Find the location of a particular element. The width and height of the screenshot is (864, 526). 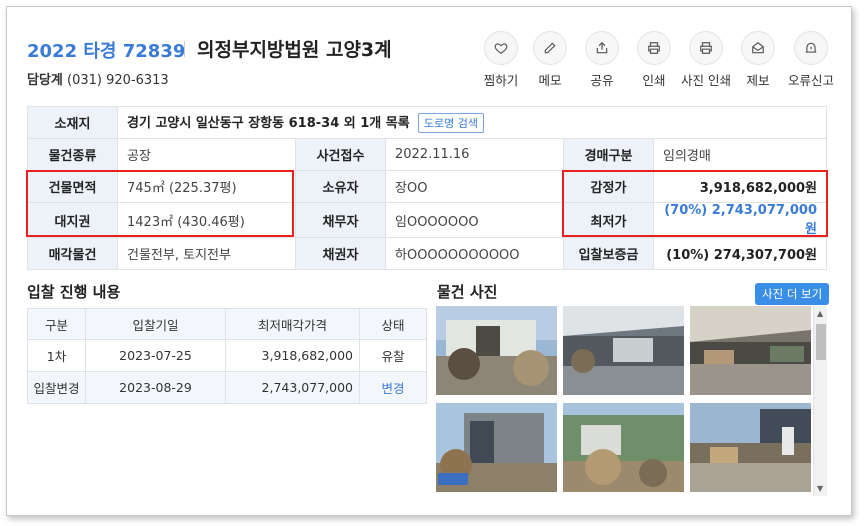

area-highlight-box is located at coordinates (160, 203).